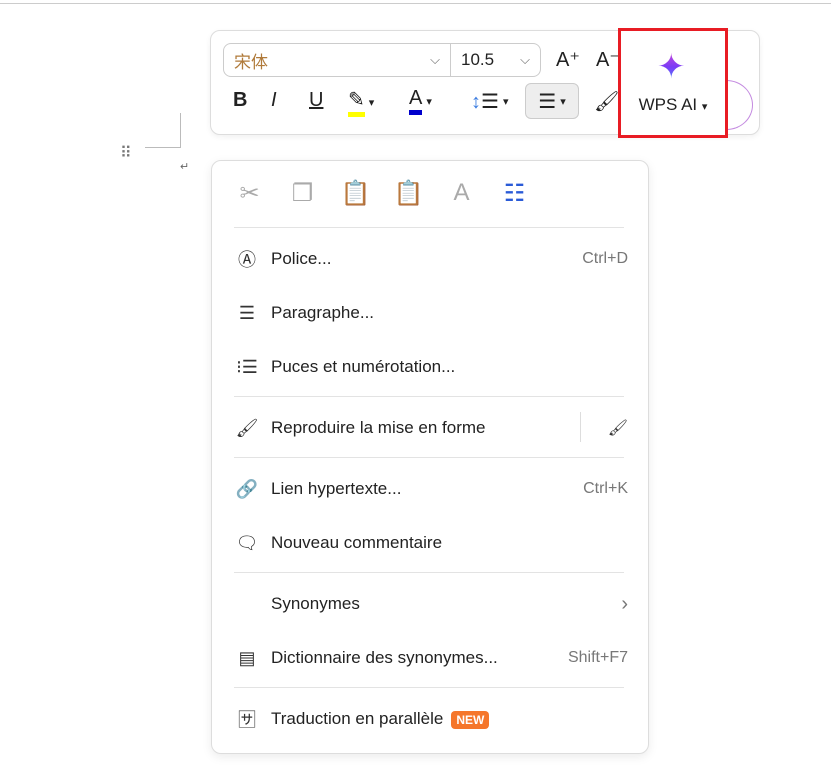  I want to click on align-button: ☰ ▾, so click(552, 101).